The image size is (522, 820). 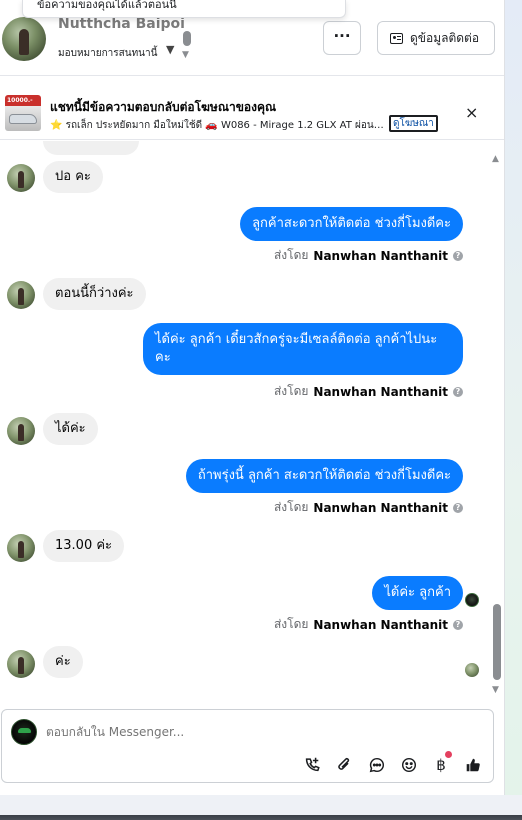 I want to click on message-bubble-incoming: ค่ะ, so click(x=63, y=662).